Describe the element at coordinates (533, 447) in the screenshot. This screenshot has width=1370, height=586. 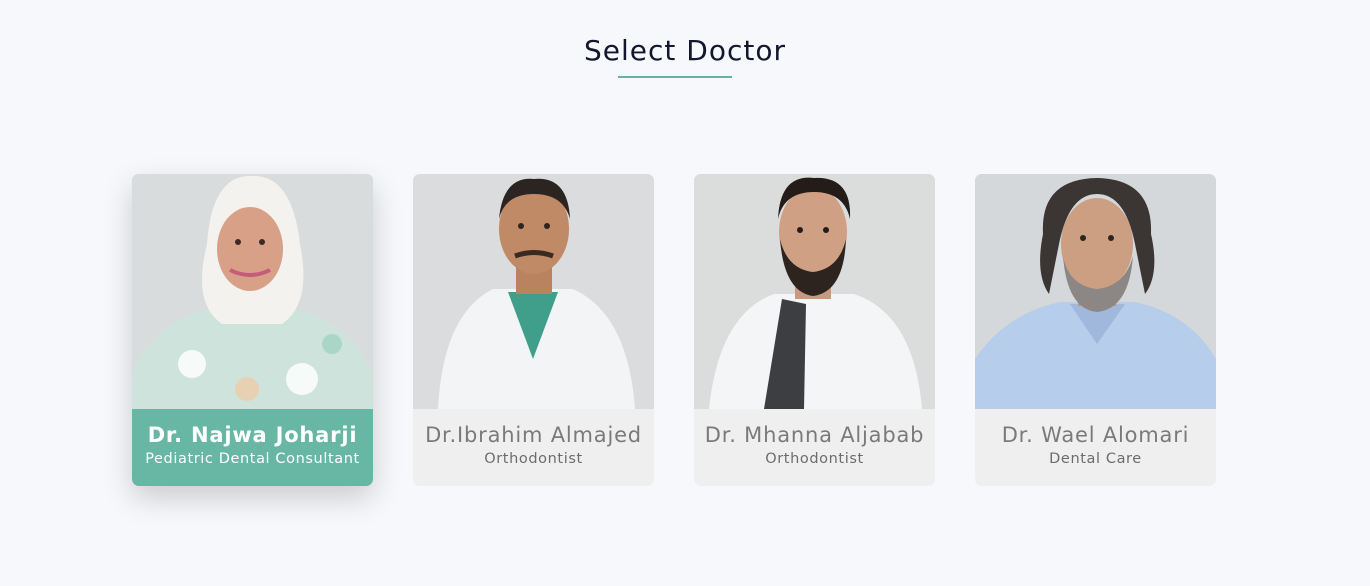
I see `doctor-info: Dr.Ibrahim Almajed Orthodontist` at that location.